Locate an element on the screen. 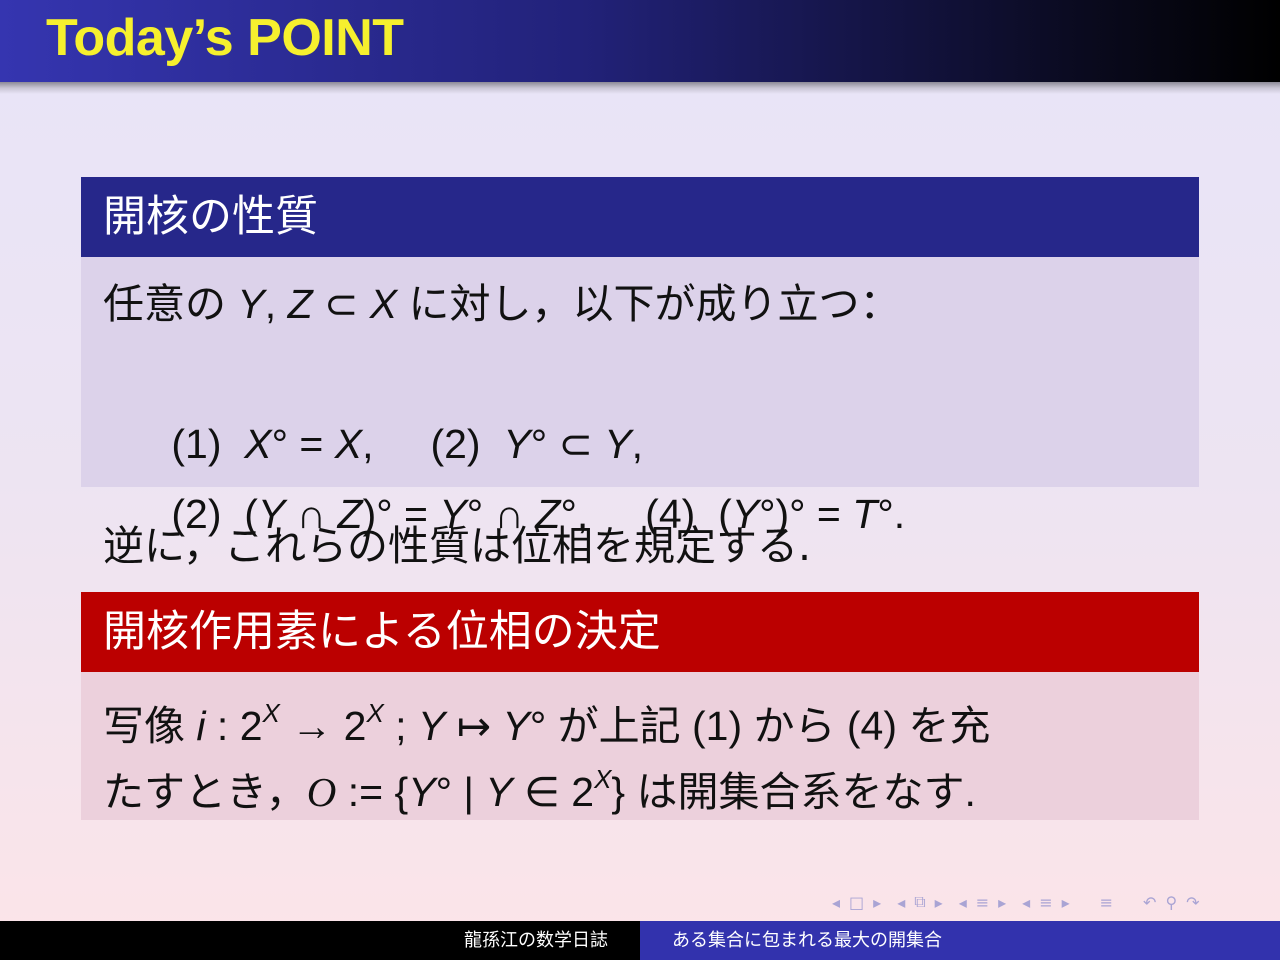  text: 任意の is located at coordinates (170, 304).